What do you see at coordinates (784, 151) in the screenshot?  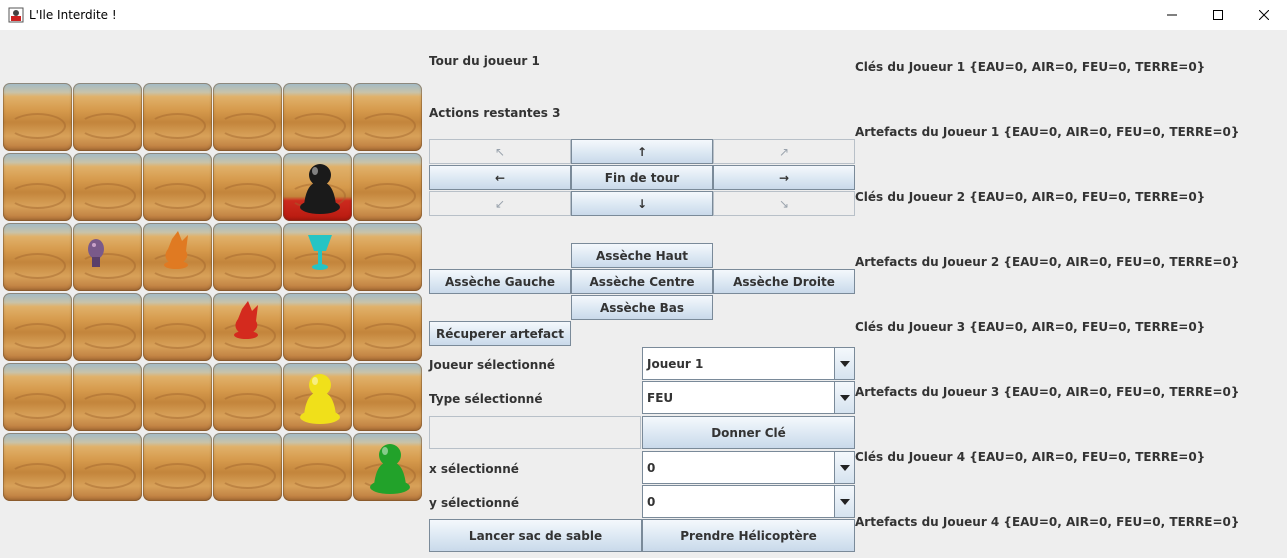 I see `move-up-right-button: ↗` at bounding box center [784, 151].